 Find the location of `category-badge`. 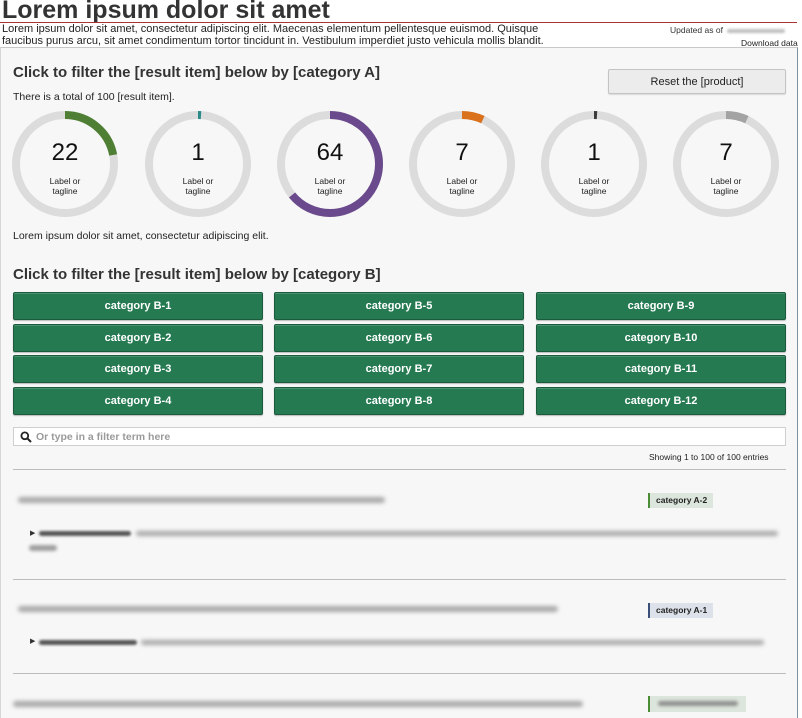

category-badge is located at coordinates (697, 704).